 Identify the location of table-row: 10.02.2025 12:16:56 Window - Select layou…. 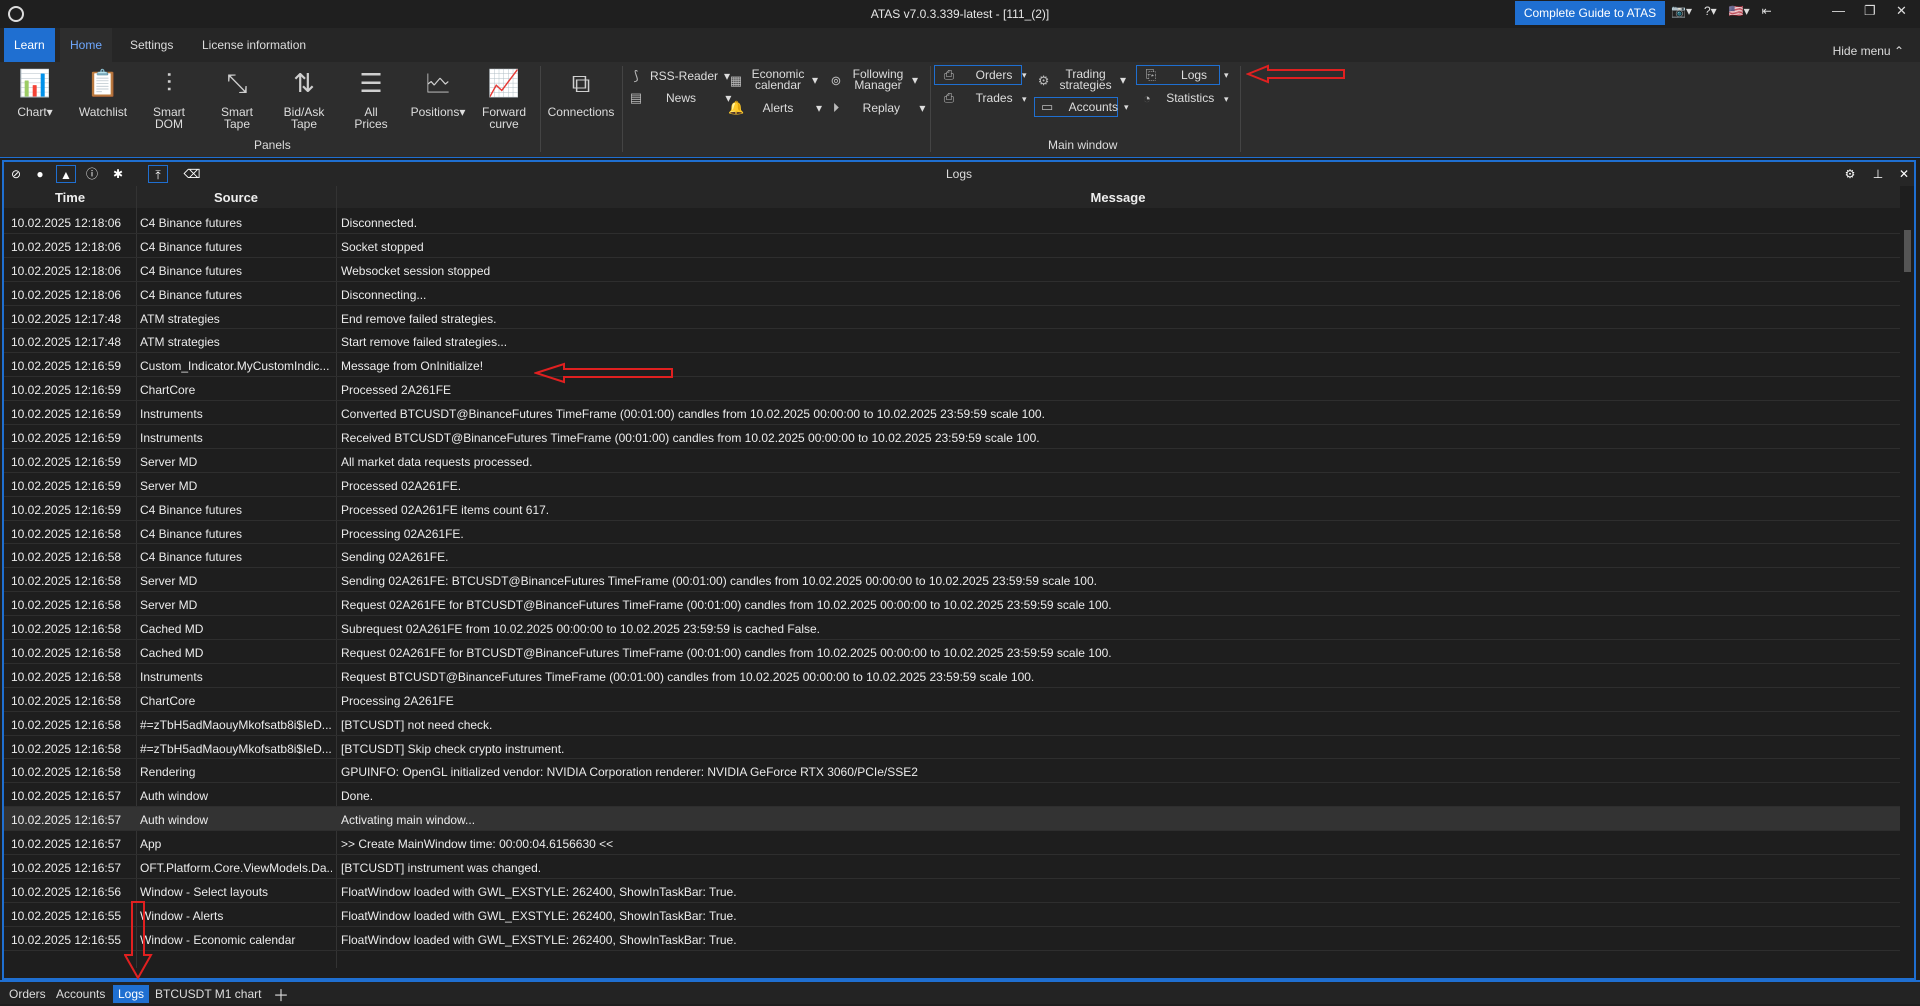
(952, 891).